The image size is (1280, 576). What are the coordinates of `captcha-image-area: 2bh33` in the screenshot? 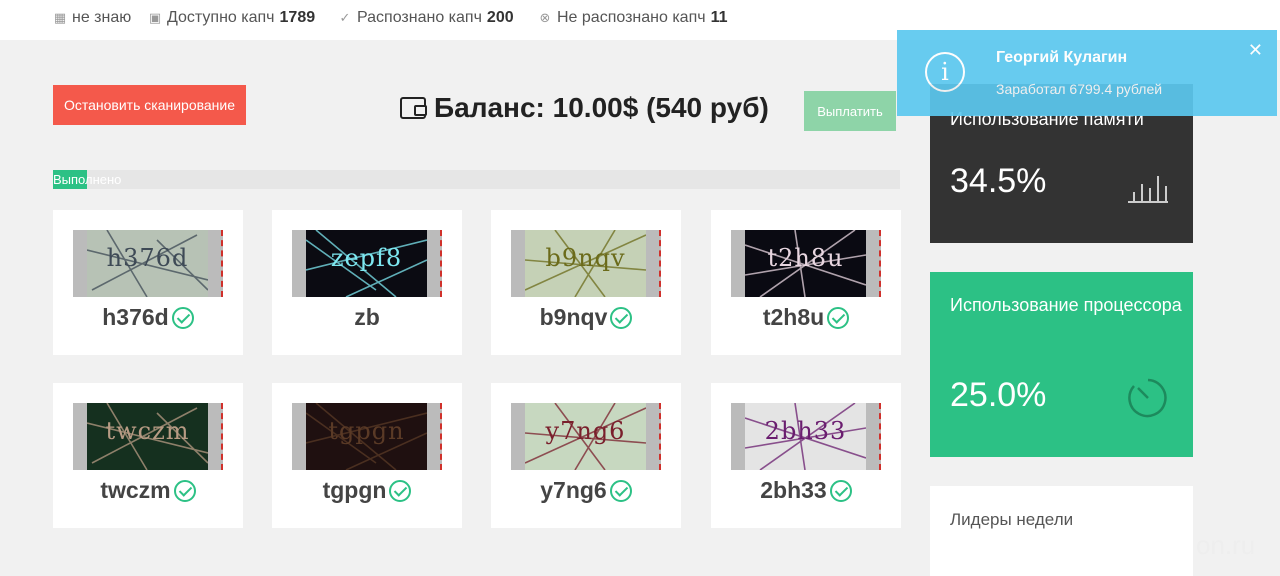 It's located at (805, 436).